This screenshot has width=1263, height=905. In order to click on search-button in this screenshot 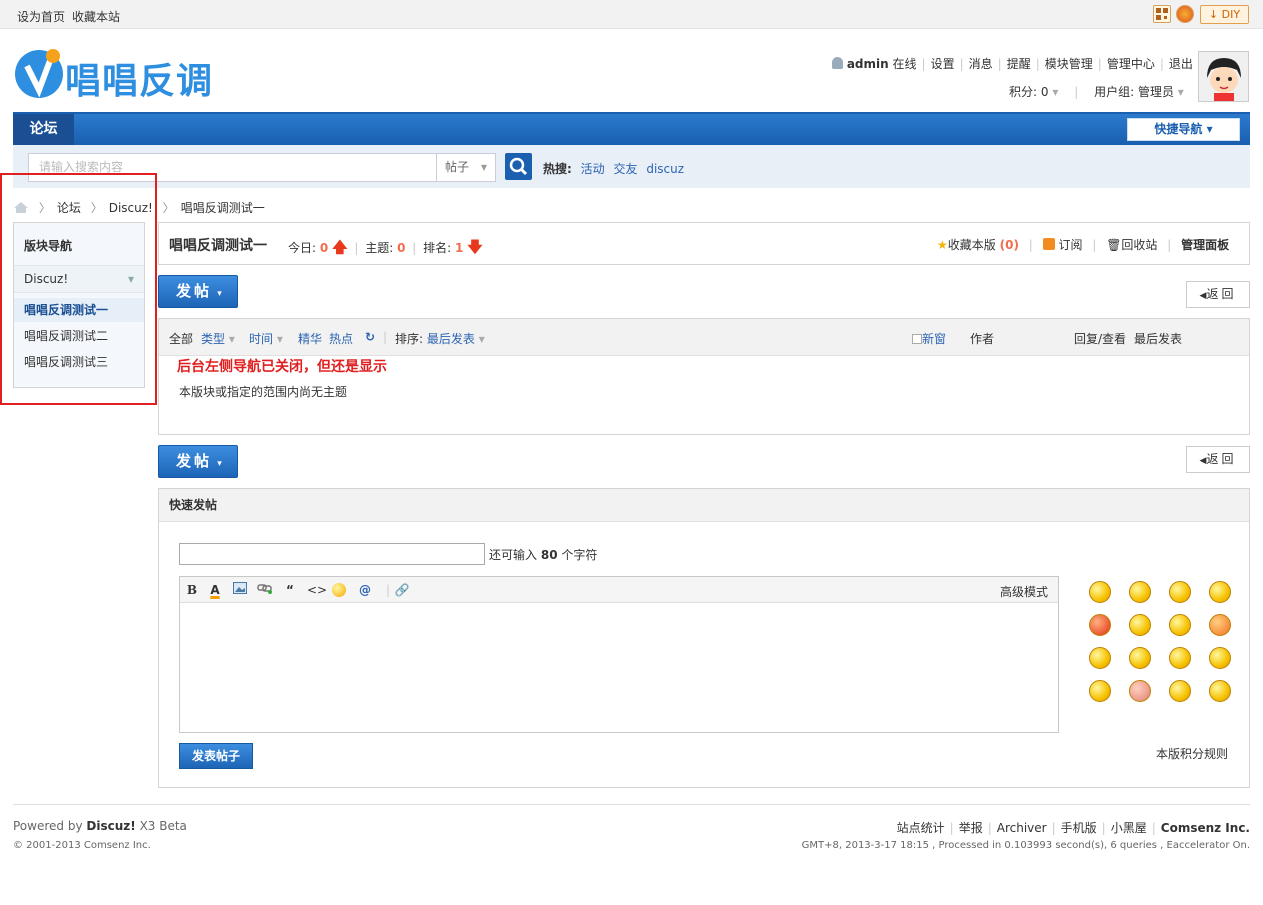, I will do `click(518, 166)`.